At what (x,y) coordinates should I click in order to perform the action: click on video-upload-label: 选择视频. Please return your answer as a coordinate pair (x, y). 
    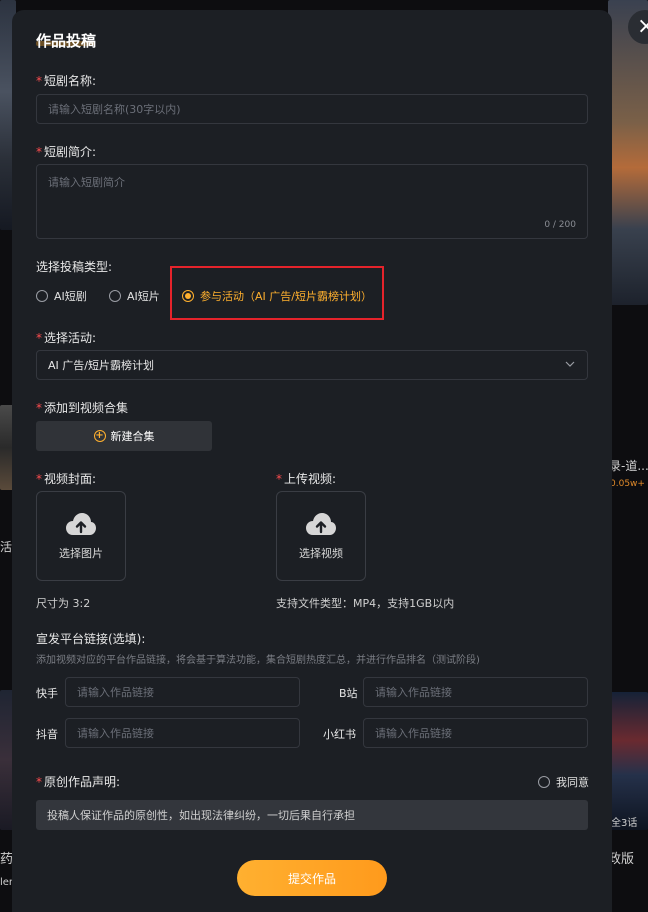
    Looking at the image, I should click on (321, 553).